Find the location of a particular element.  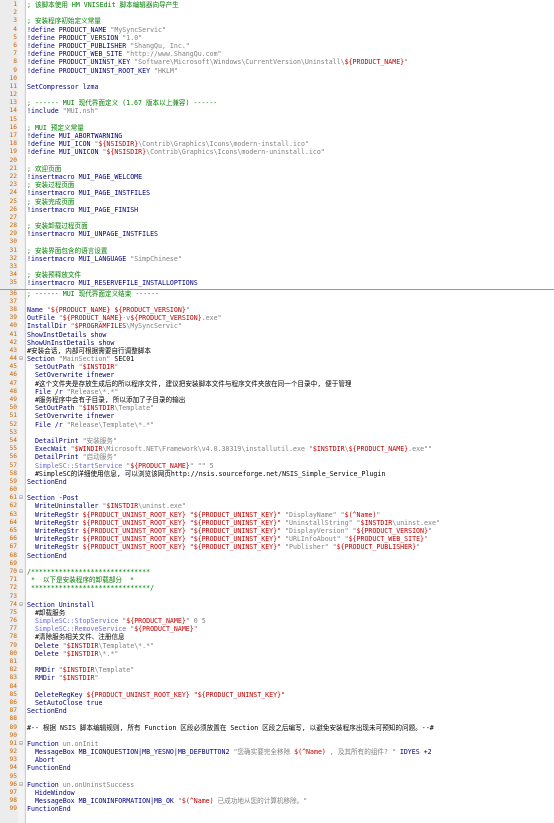

code-line: 10 is located at coordinates (277, 79).